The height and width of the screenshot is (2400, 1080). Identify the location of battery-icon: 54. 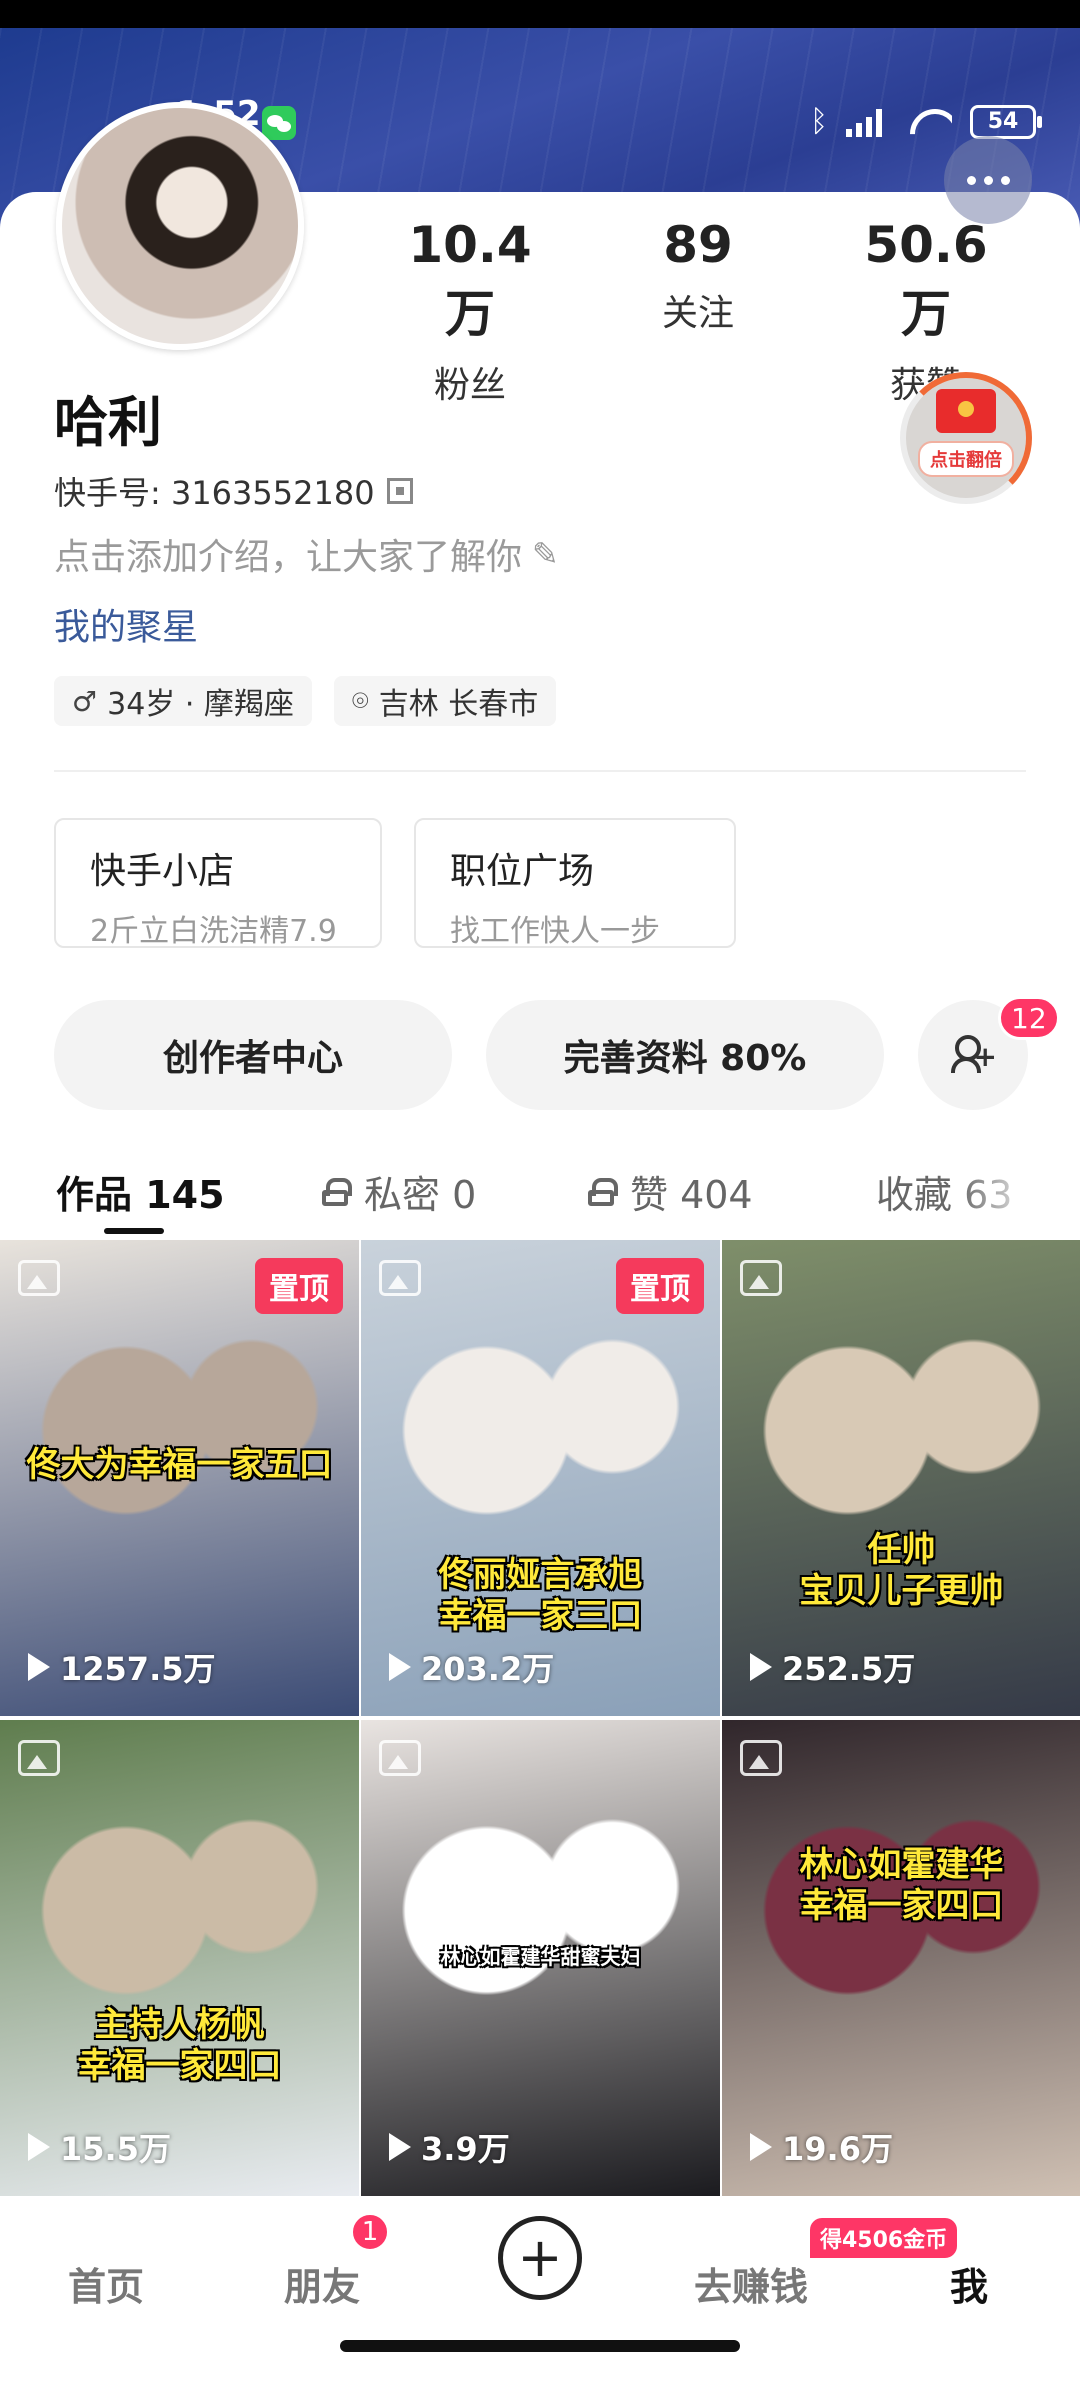
(1006, 121).